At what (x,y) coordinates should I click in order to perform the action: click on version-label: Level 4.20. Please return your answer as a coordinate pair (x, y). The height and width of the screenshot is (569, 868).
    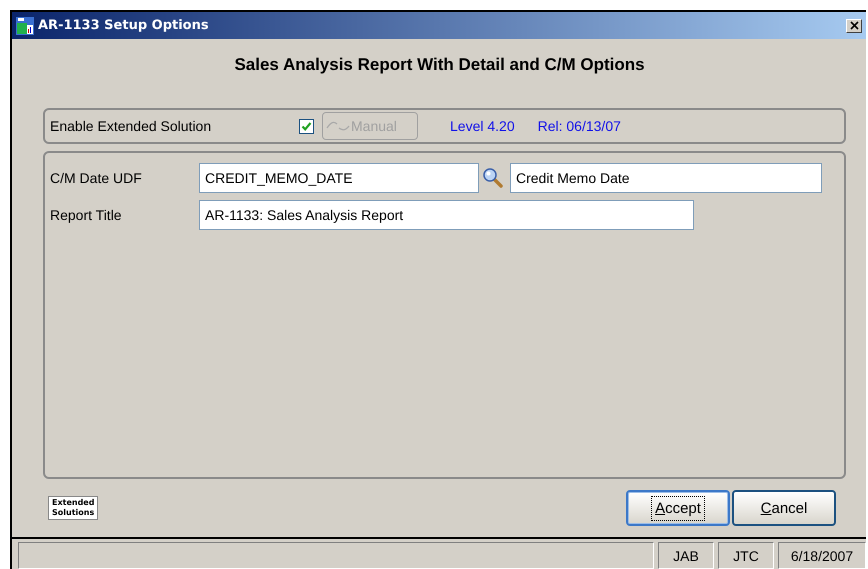
    Looking at the image, I should click on (482, 126).